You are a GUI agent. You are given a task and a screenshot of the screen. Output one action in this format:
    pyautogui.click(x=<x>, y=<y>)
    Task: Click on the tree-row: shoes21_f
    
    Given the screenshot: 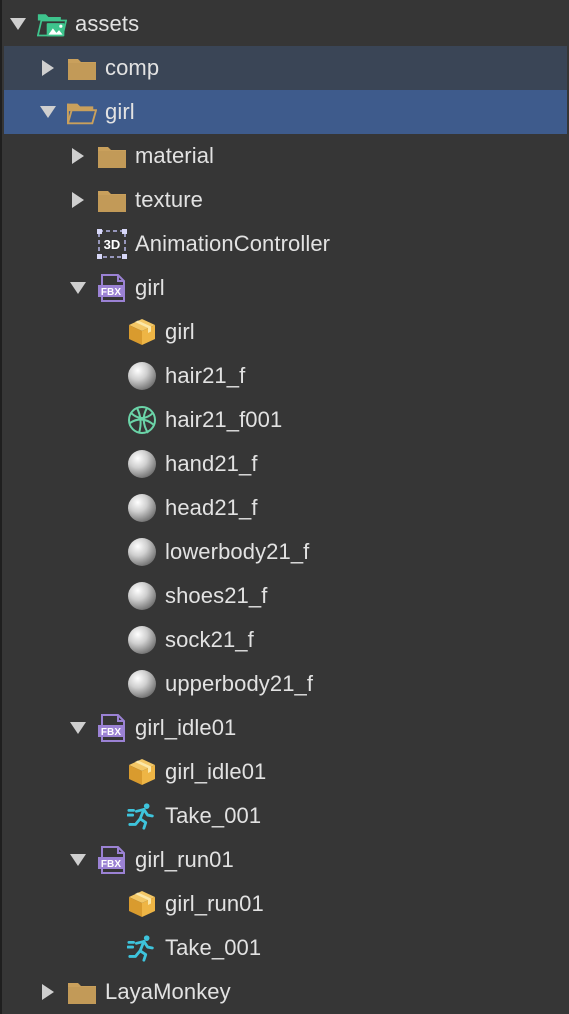 What is the action you would take?
    pyautogui.click(x=285, y=596)
    